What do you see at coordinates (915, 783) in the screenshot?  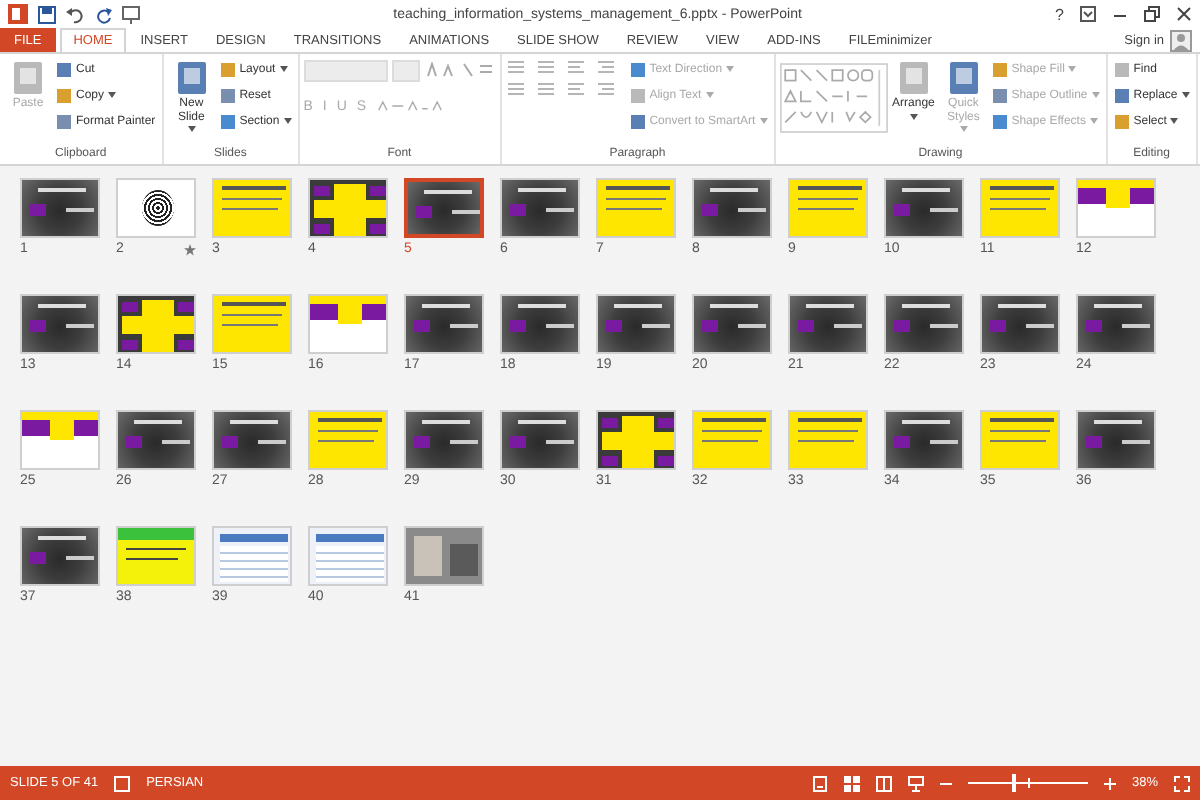 I see `slideshow-icon` at bounding box center [915, 783].